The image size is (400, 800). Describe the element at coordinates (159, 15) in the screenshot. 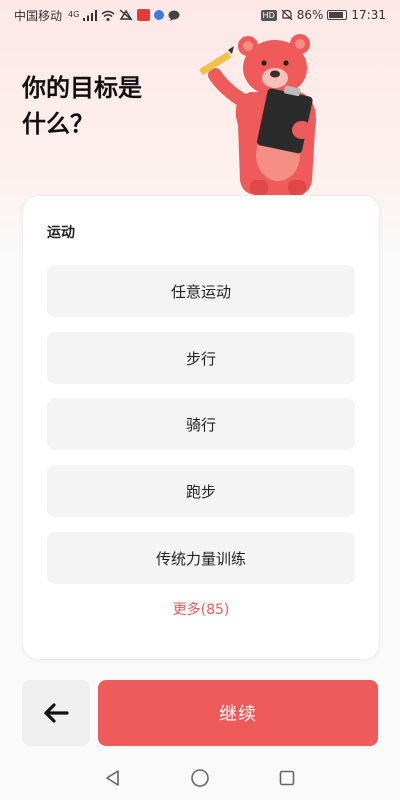

I see `app-badge-icon` at that location.